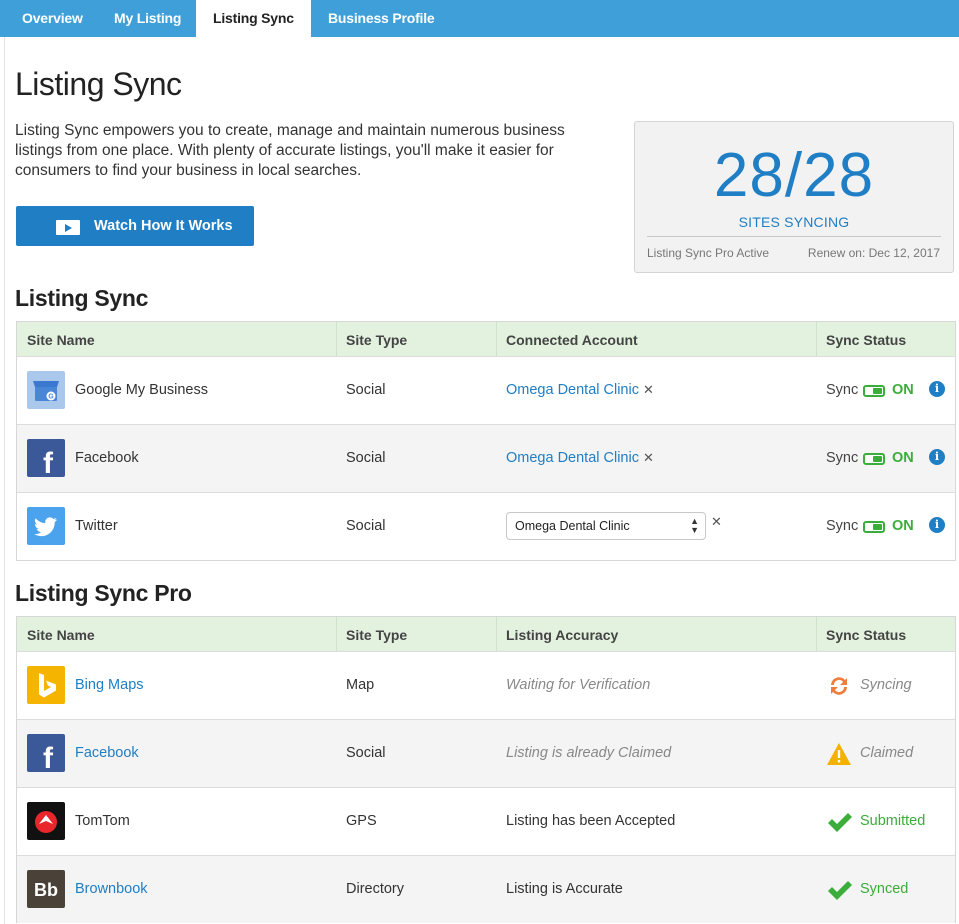  Describe the element at coordinates (572, 340) in the screenshot. I see `col-connected-account: Connected Account` at that location.